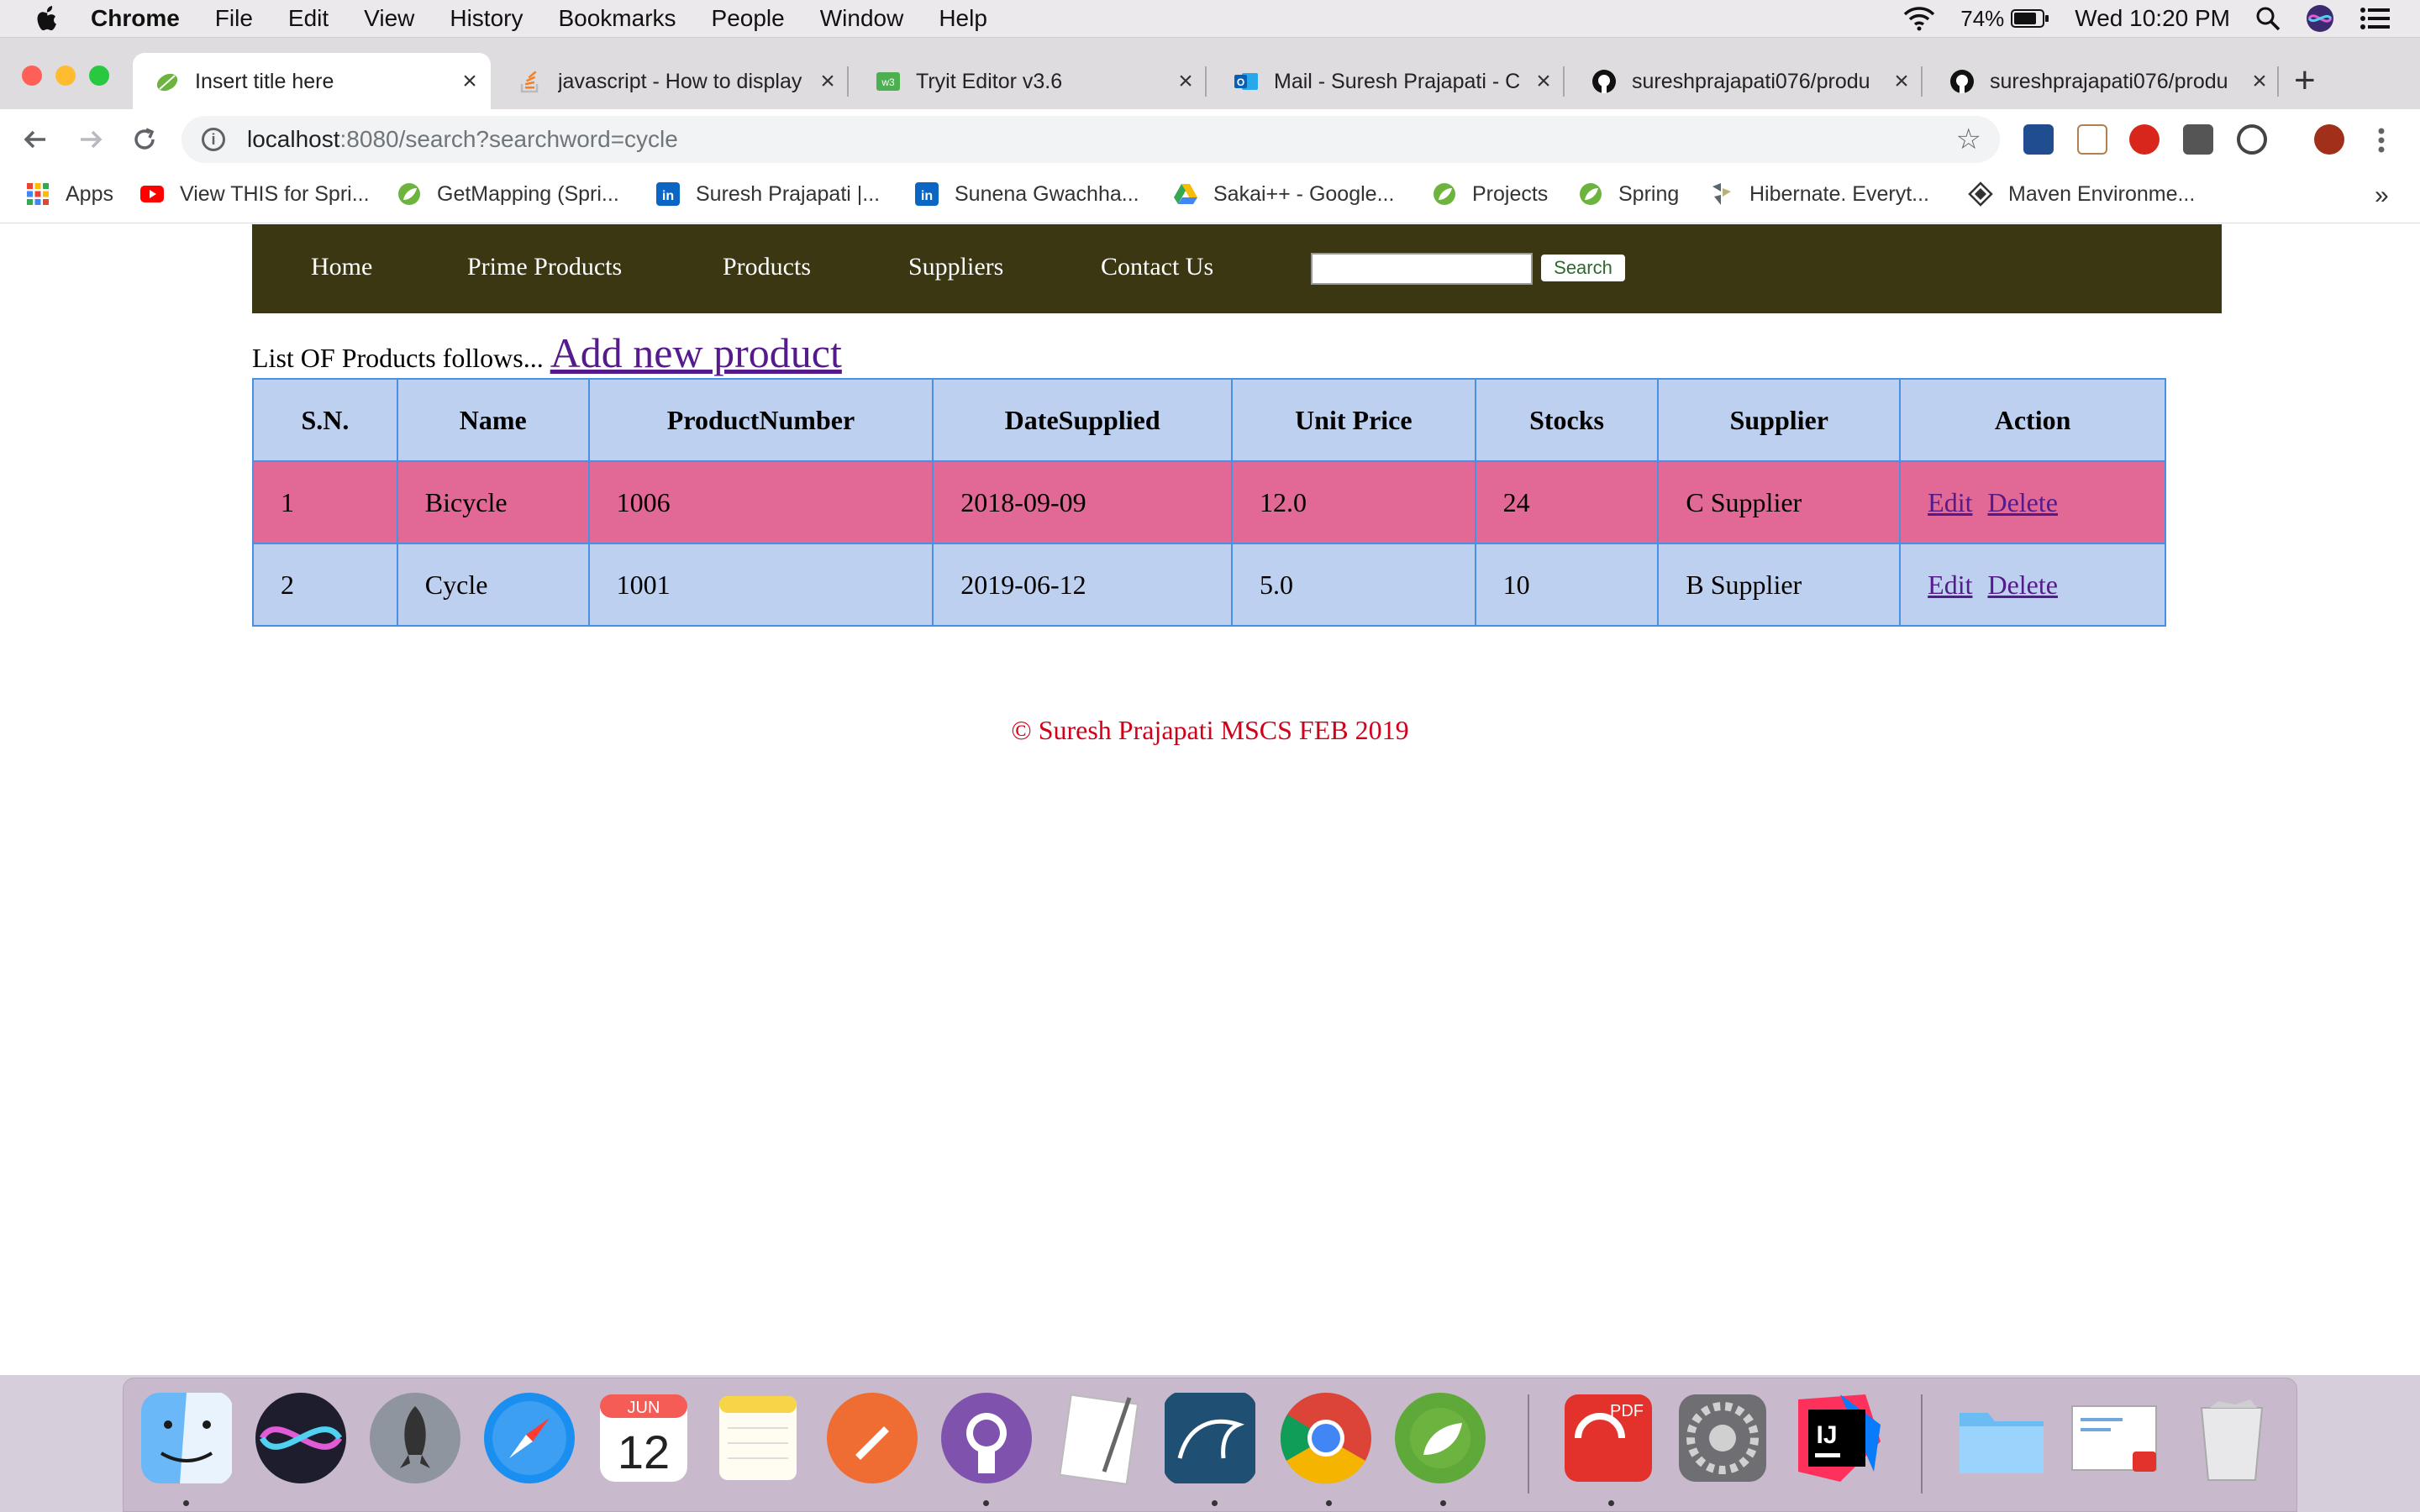 The width and height of the screenshot is (2420, 1512). Describe the element at coordinates (862, 18) in the screenshot. I see `menu-window: Window` at that location.